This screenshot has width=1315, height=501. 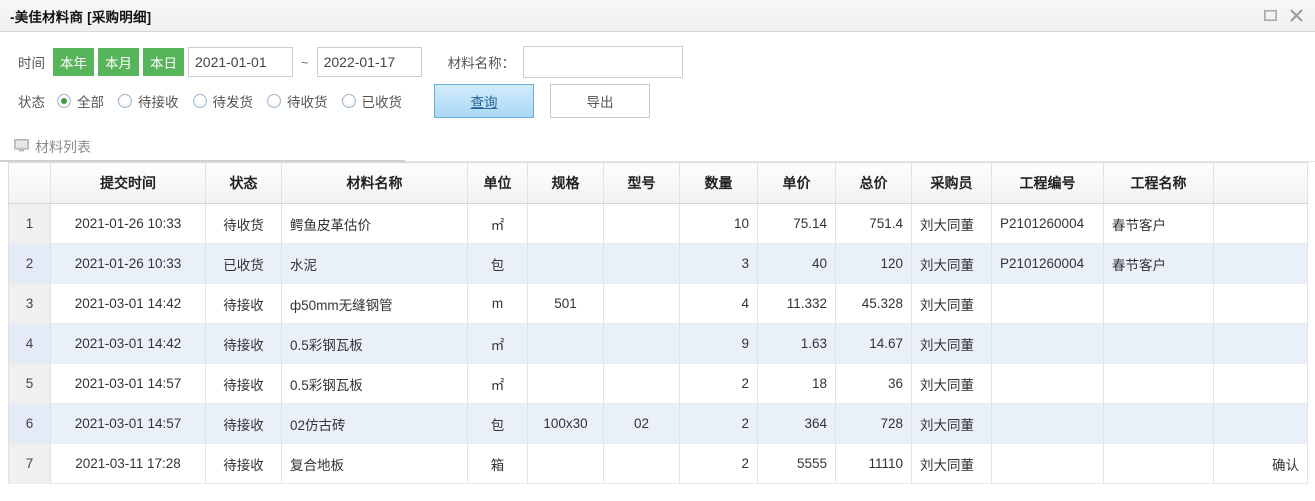 I want to click on cell-qty: 9, so click(x=718, y=343).